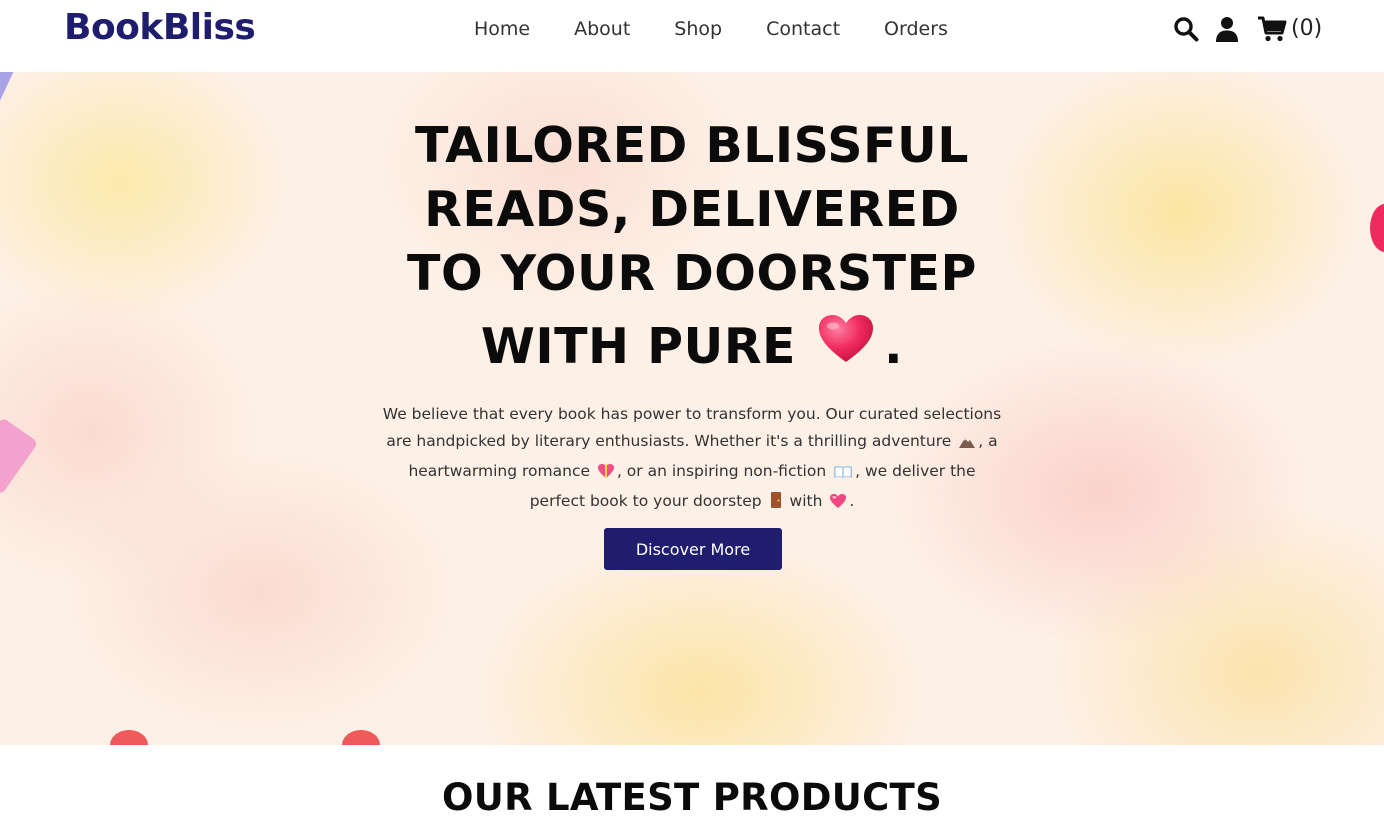 The image size is (1384, 840). I want to click on door-emoji, so click(776, 504).